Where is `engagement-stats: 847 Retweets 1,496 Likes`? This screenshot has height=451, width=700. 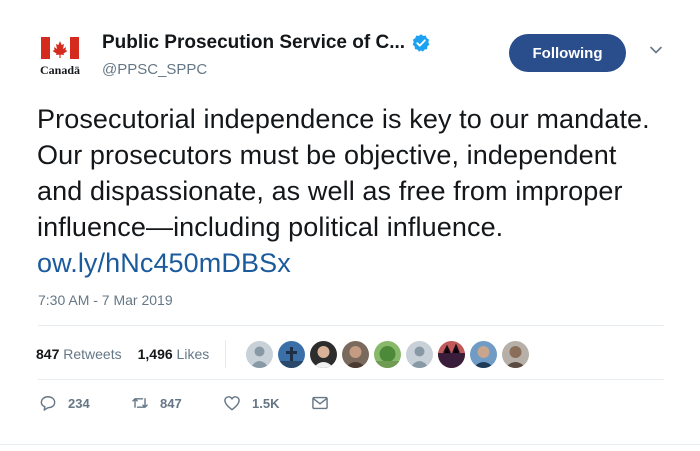
engagement-stats: 847 Retweets 1,496 Likes is located at coordinates (283, 354).